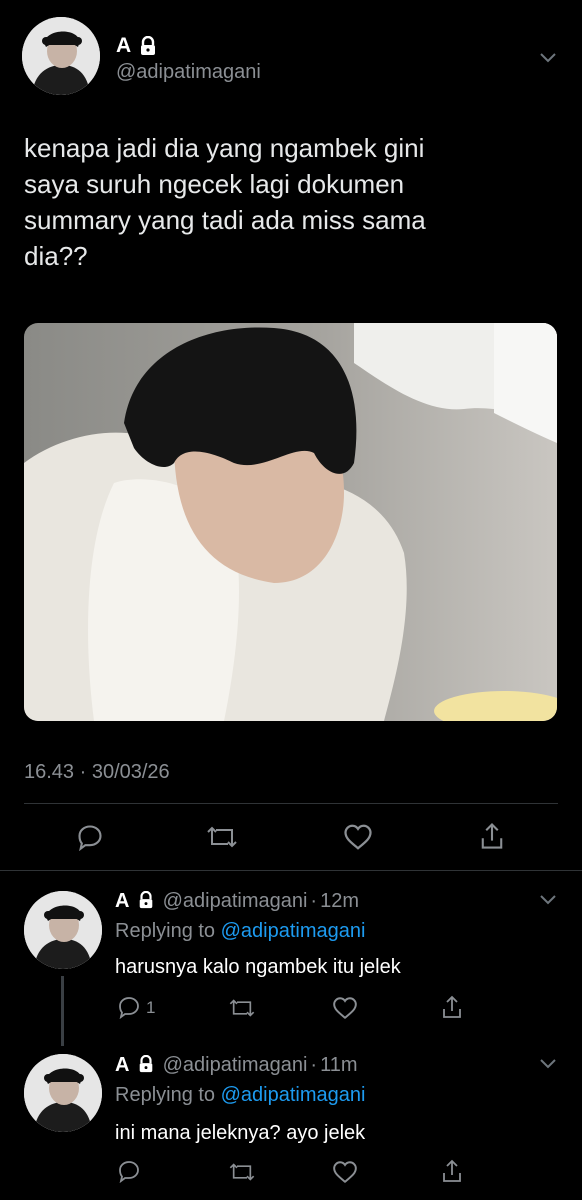 Image resolution: width=582 pixels, height=1200 pixels. What do you see at coordinates (240, 1133) in the screenshot?
I see `reply-text: ini mana jeleknya? ayo jelek` at bounding box center [240, 1133].